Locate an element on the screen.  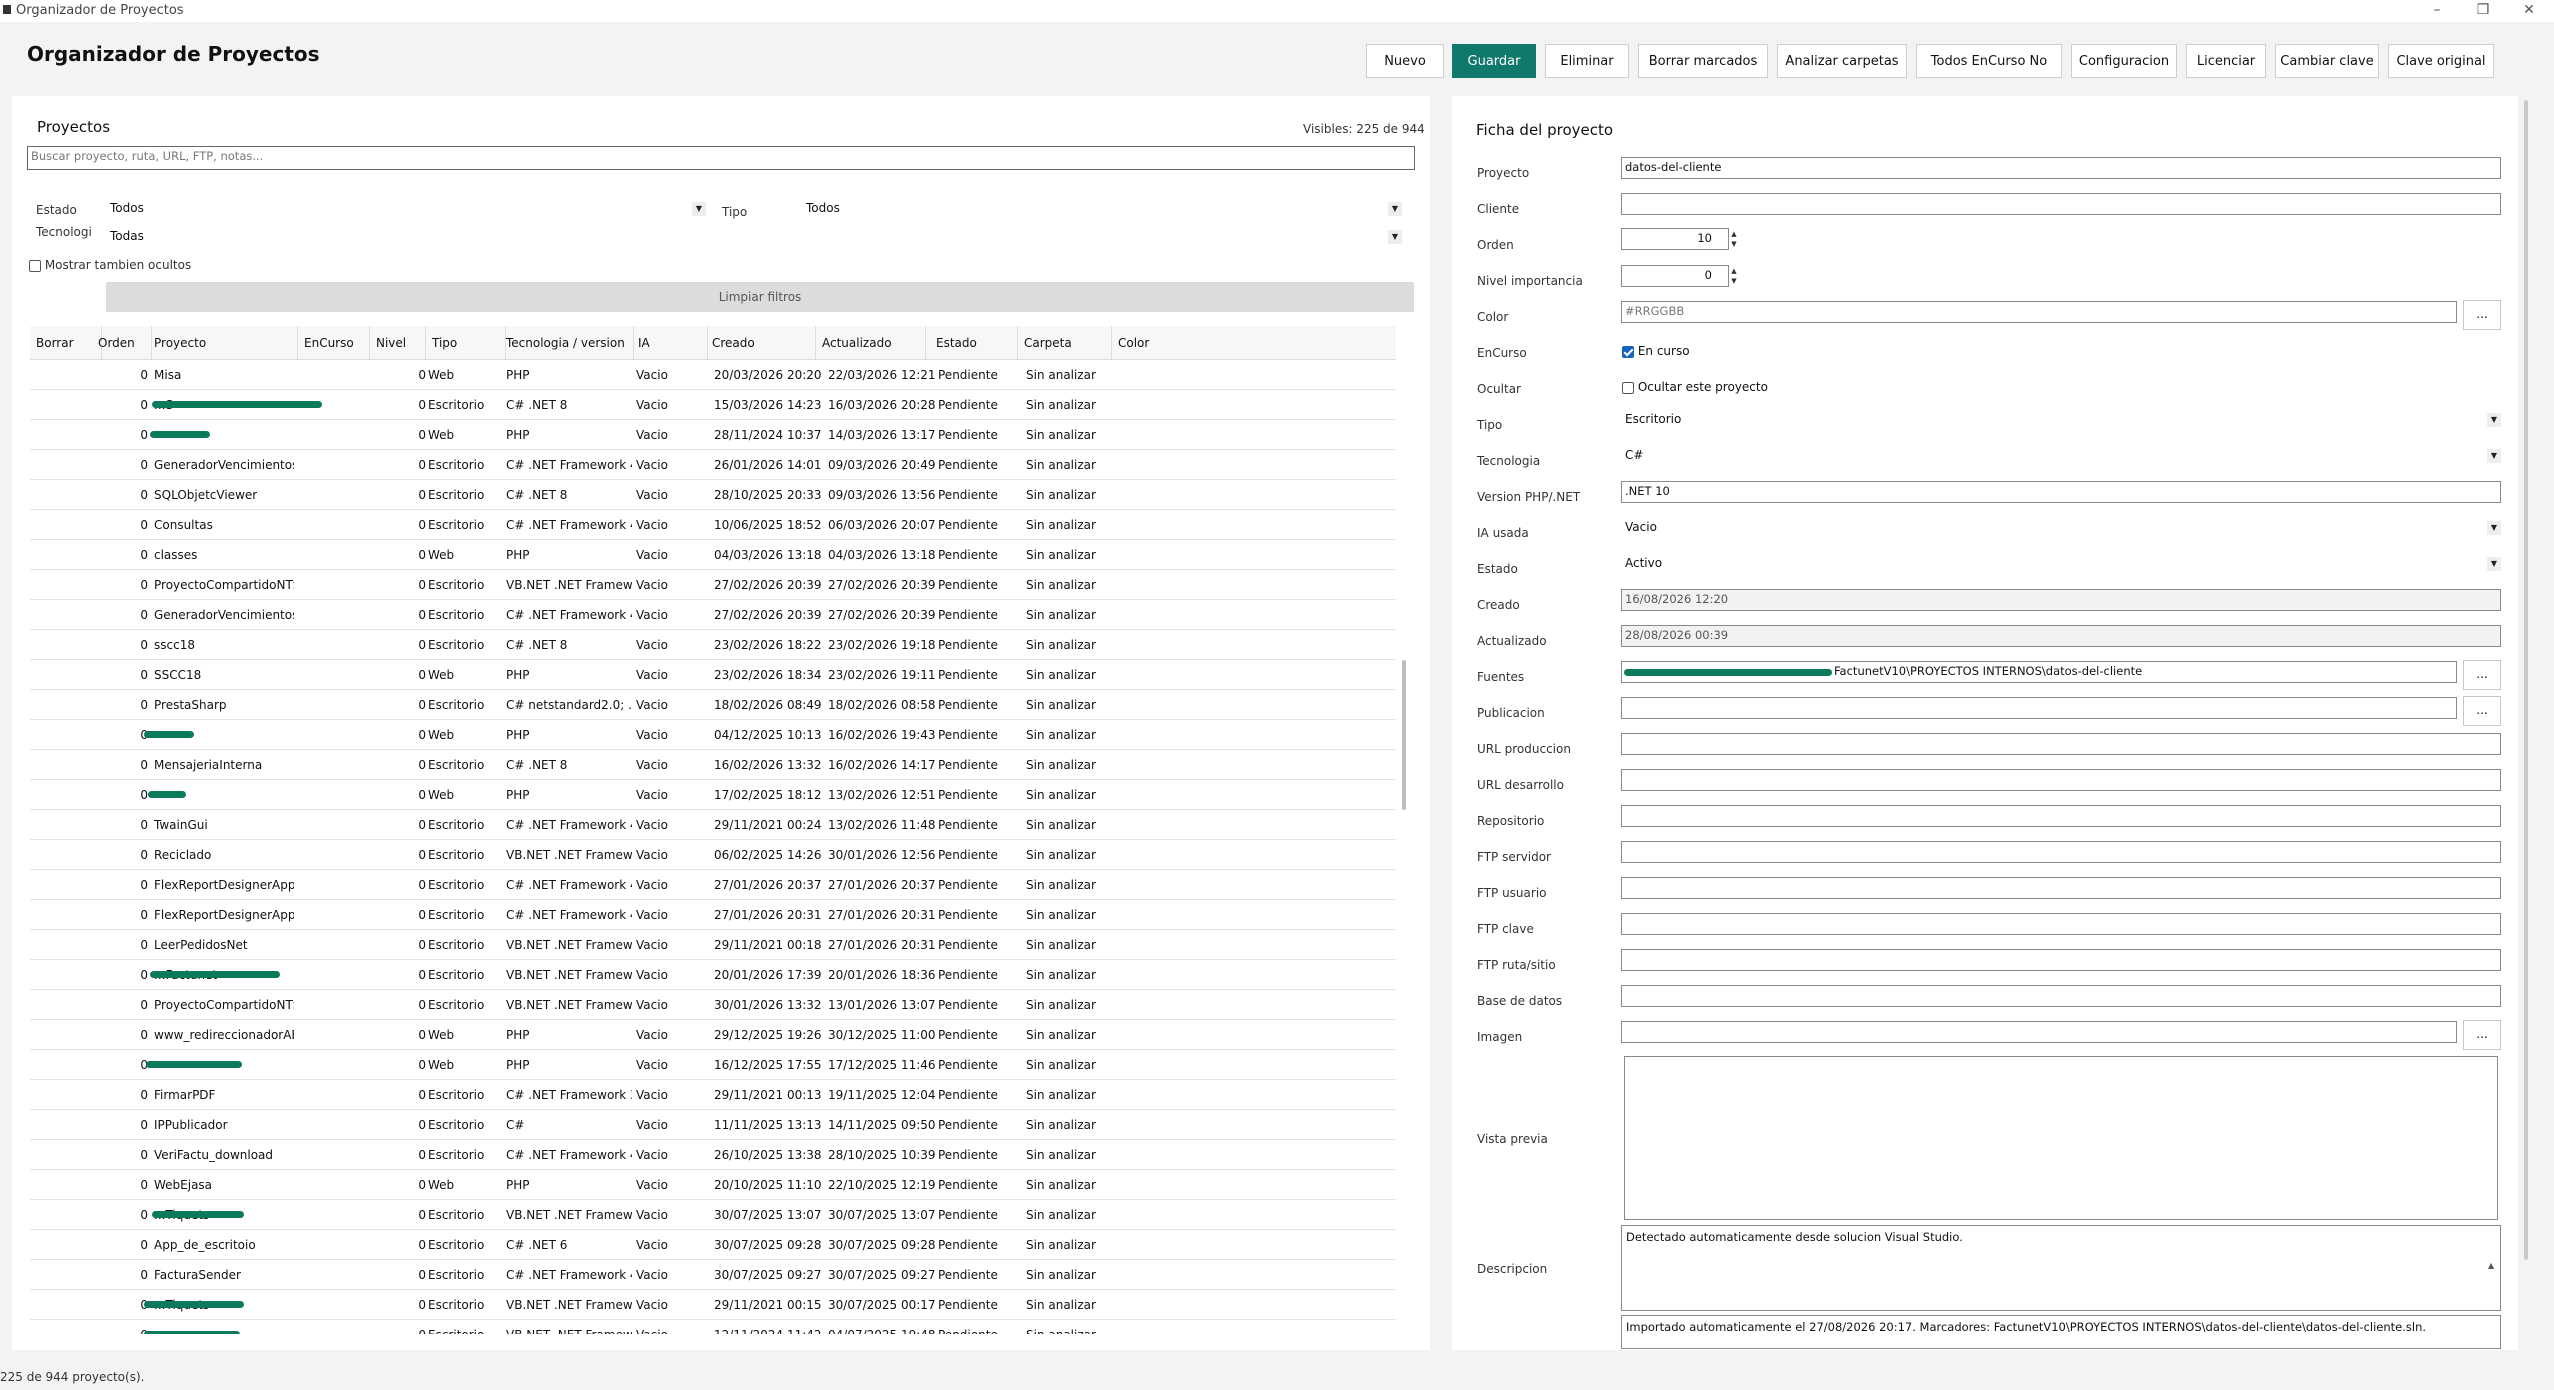
repositorio-field is located at coordinates (2061, 816).